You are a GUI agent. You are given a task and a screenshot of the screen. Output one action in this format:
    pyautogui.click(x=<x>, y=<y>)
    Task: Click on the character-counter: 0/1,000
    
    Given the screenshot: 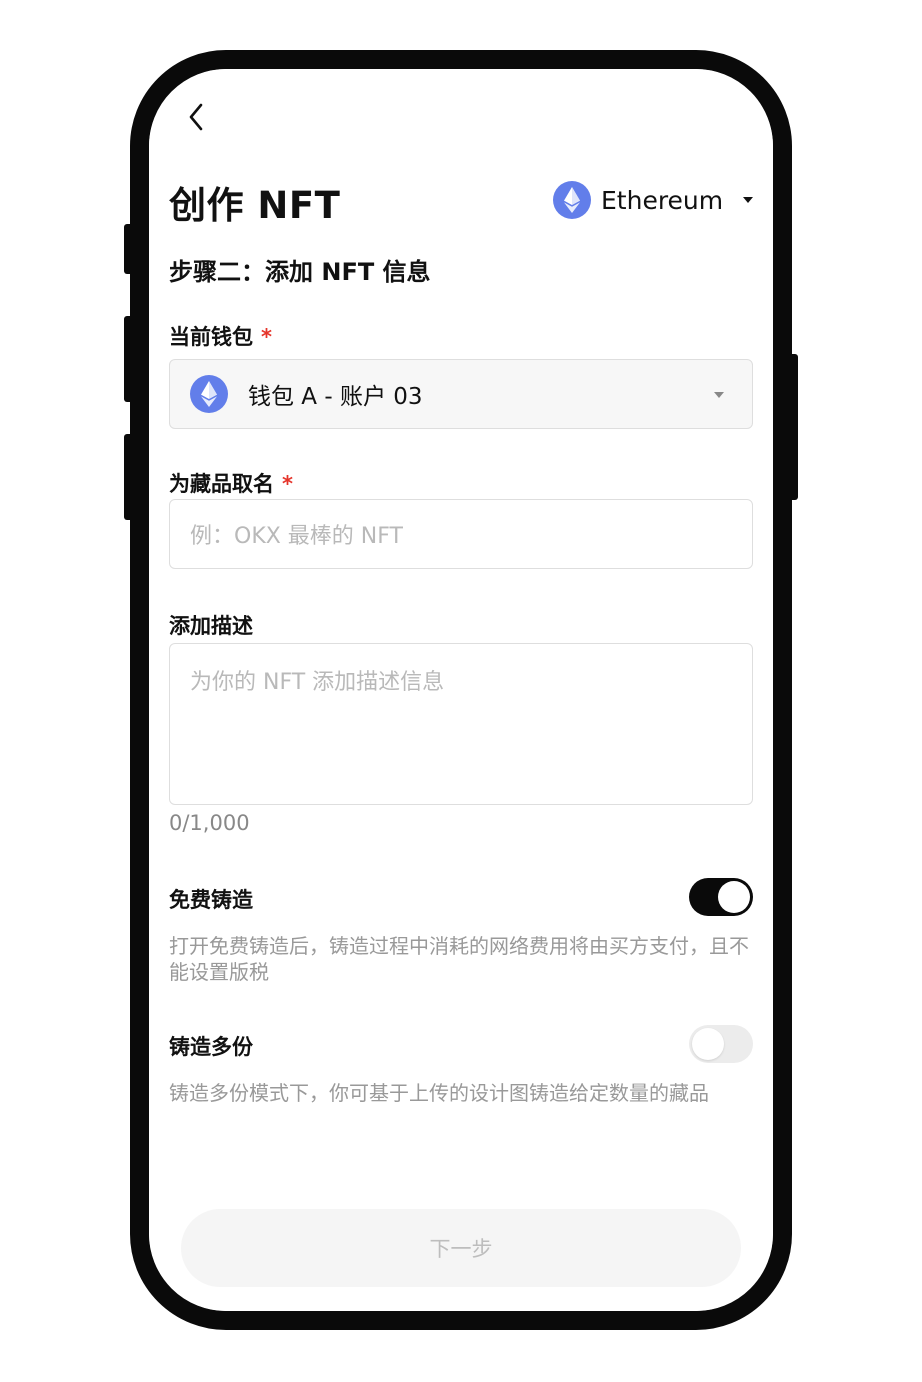 What is the action you would take?
    pyautogui.click(x=209, y=823)
    